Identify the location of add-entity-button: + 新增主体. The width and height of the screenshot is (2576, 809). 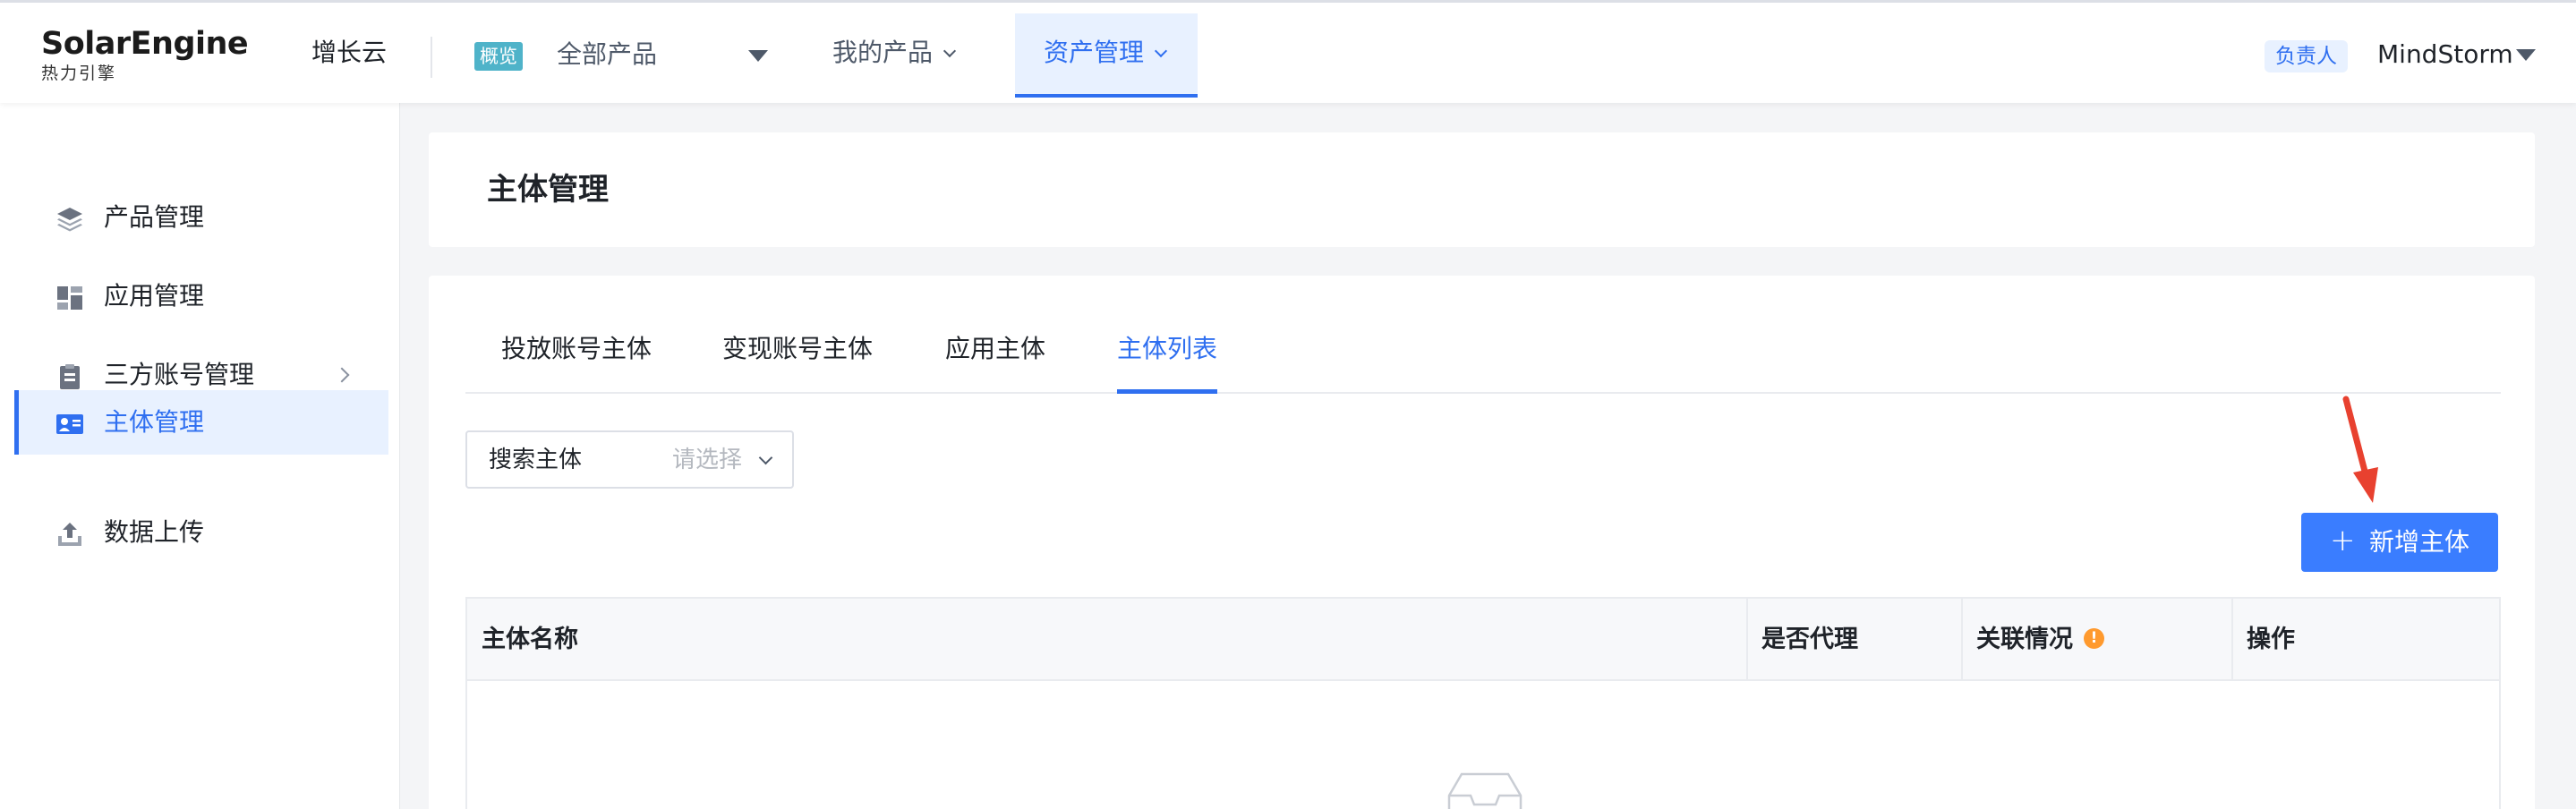
(2399, 542).